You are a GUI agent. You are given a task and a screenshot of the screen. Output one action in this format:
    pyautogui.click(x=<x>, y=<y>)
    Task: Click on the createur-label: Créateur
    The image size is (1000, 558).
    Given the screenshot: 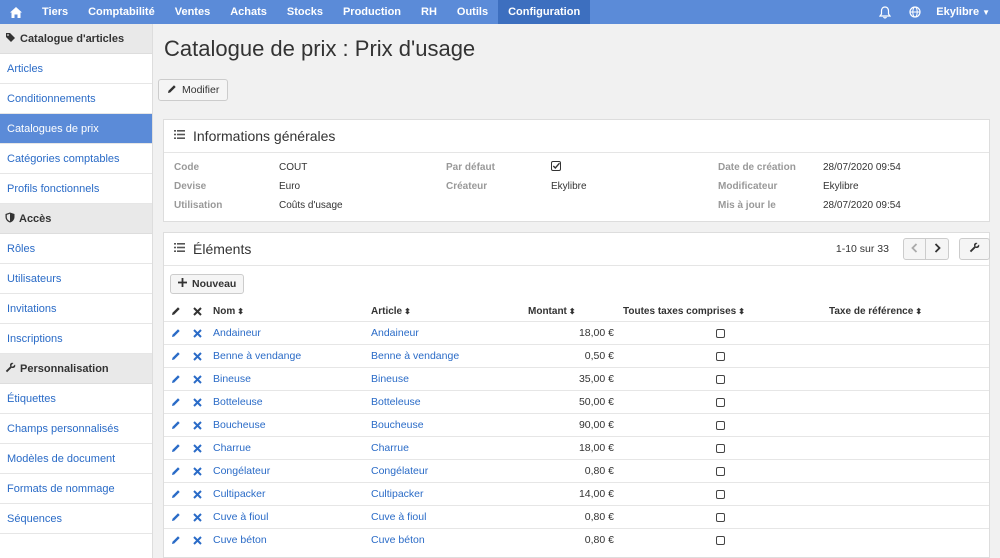 What is the action you would take?
    pyautogui.click(x=467, y=186)
    